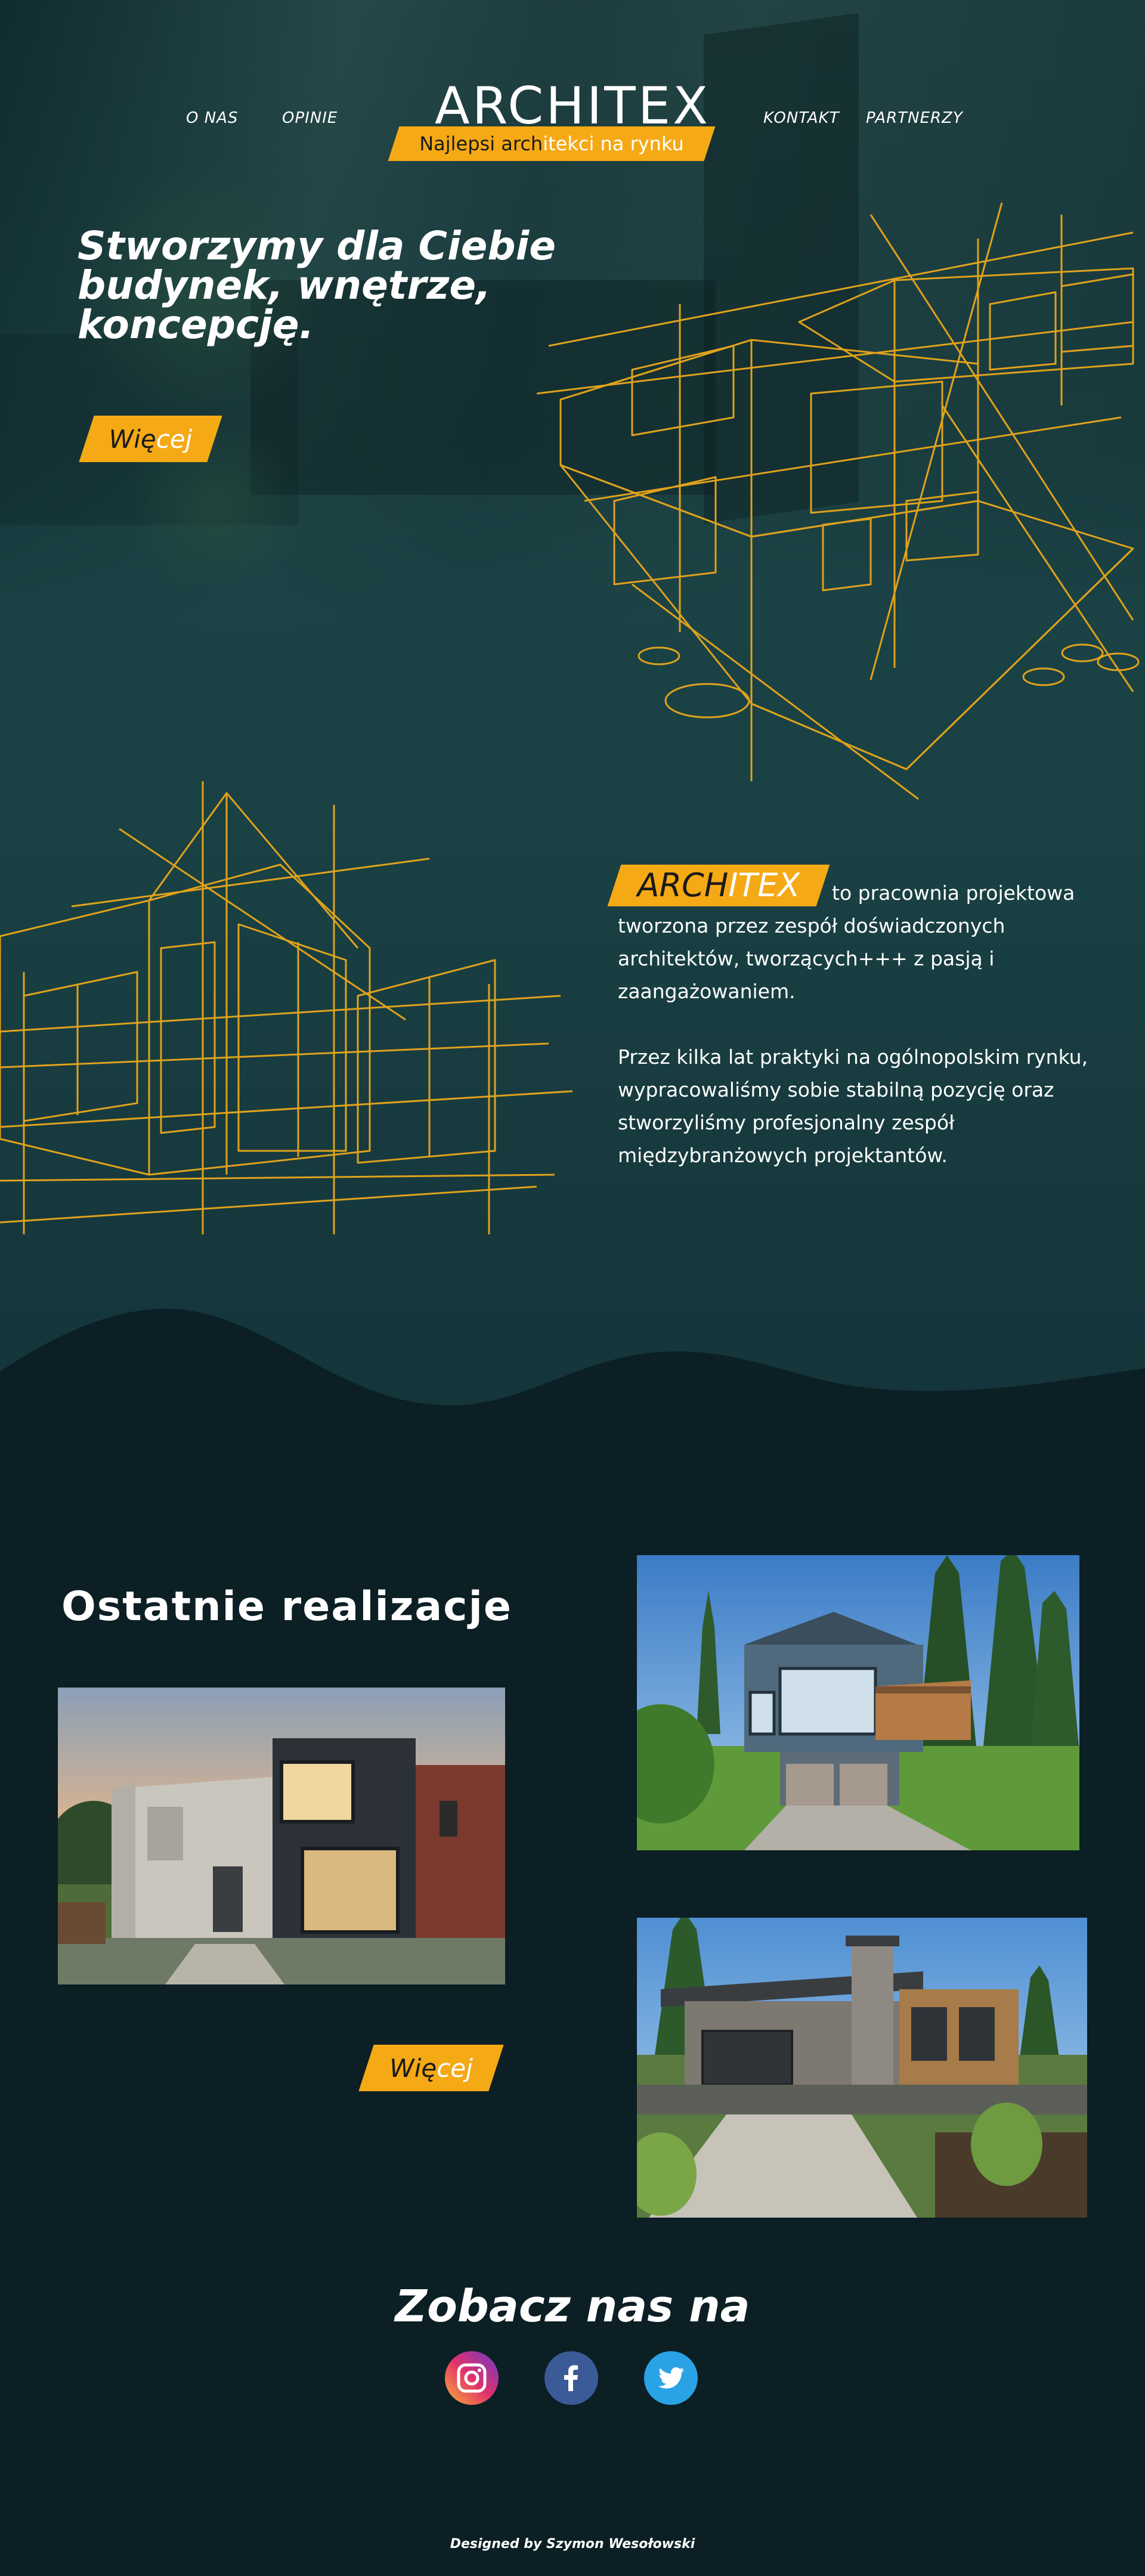 The image size is (1145, 2576). I want to click on tagline-highlight: itekci na rynku, so click(613, 144).